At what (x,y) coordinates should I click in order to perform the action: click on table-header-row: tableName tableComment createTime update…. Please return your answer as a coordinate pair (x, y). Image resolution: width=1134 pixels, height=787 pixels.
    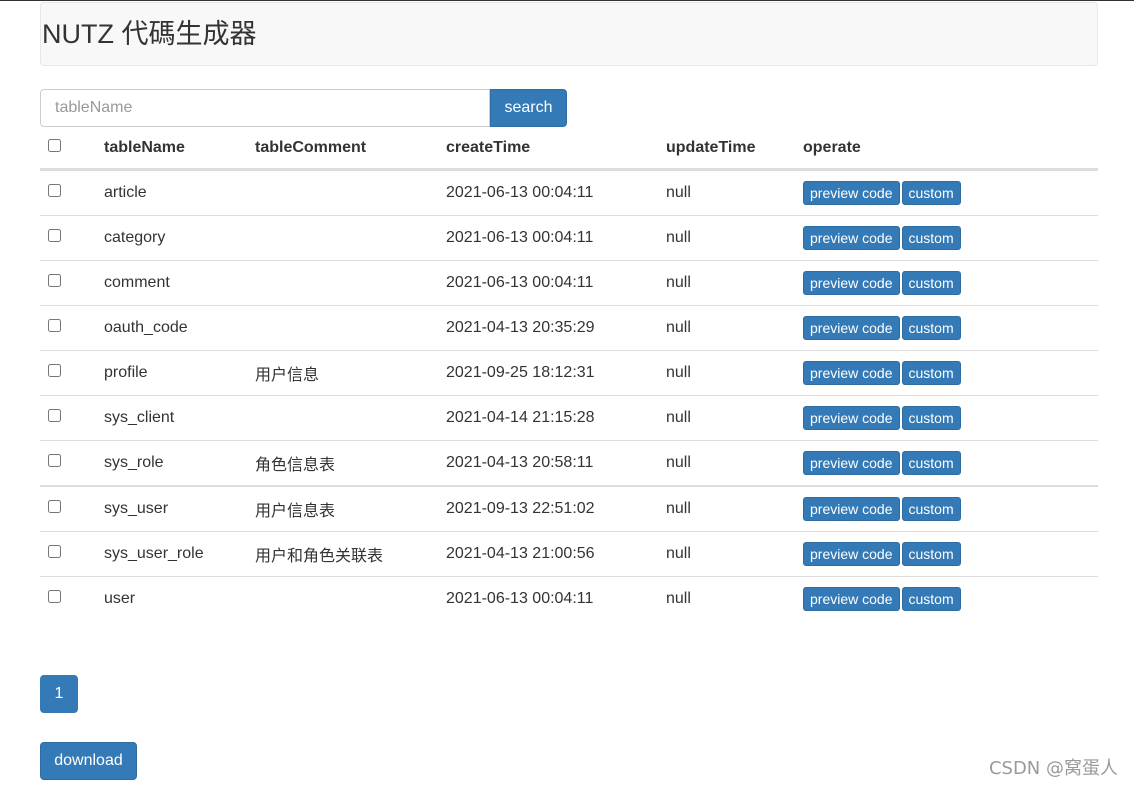
    Looking at the image, I should click on (569, 150).